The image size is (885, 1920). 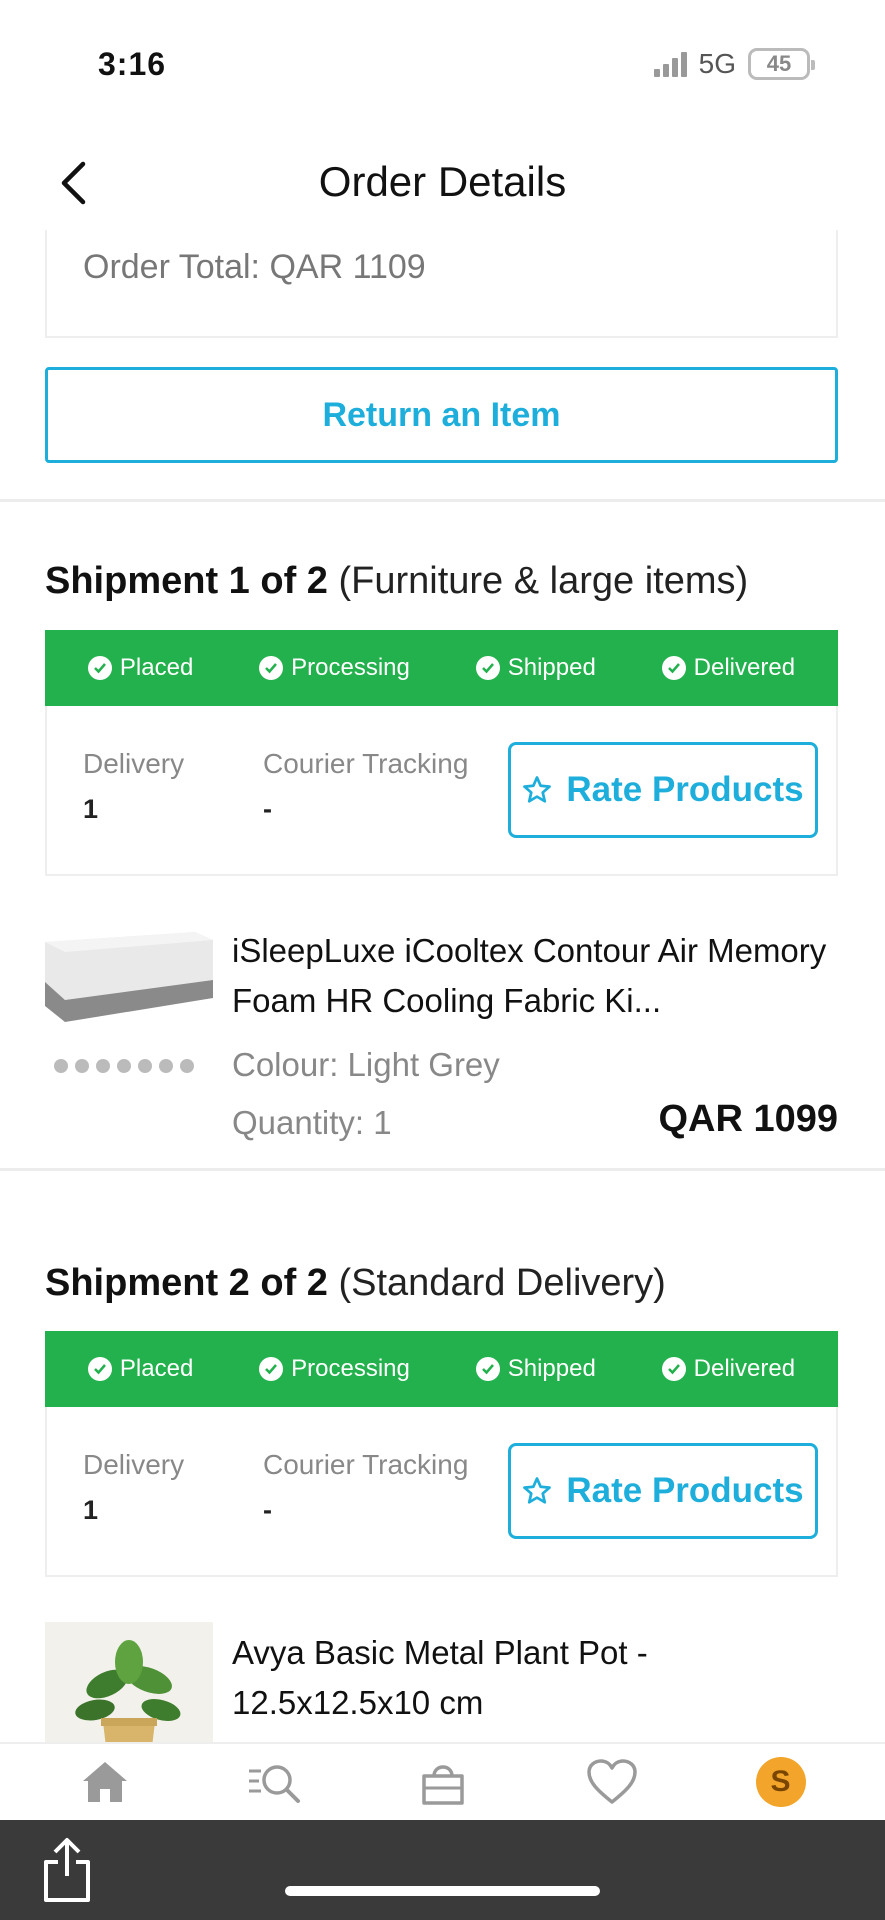 What do you see at coordinates (442, 1870) in the screenshot?
I see `system-bar` at bounding box center [442, 1870].